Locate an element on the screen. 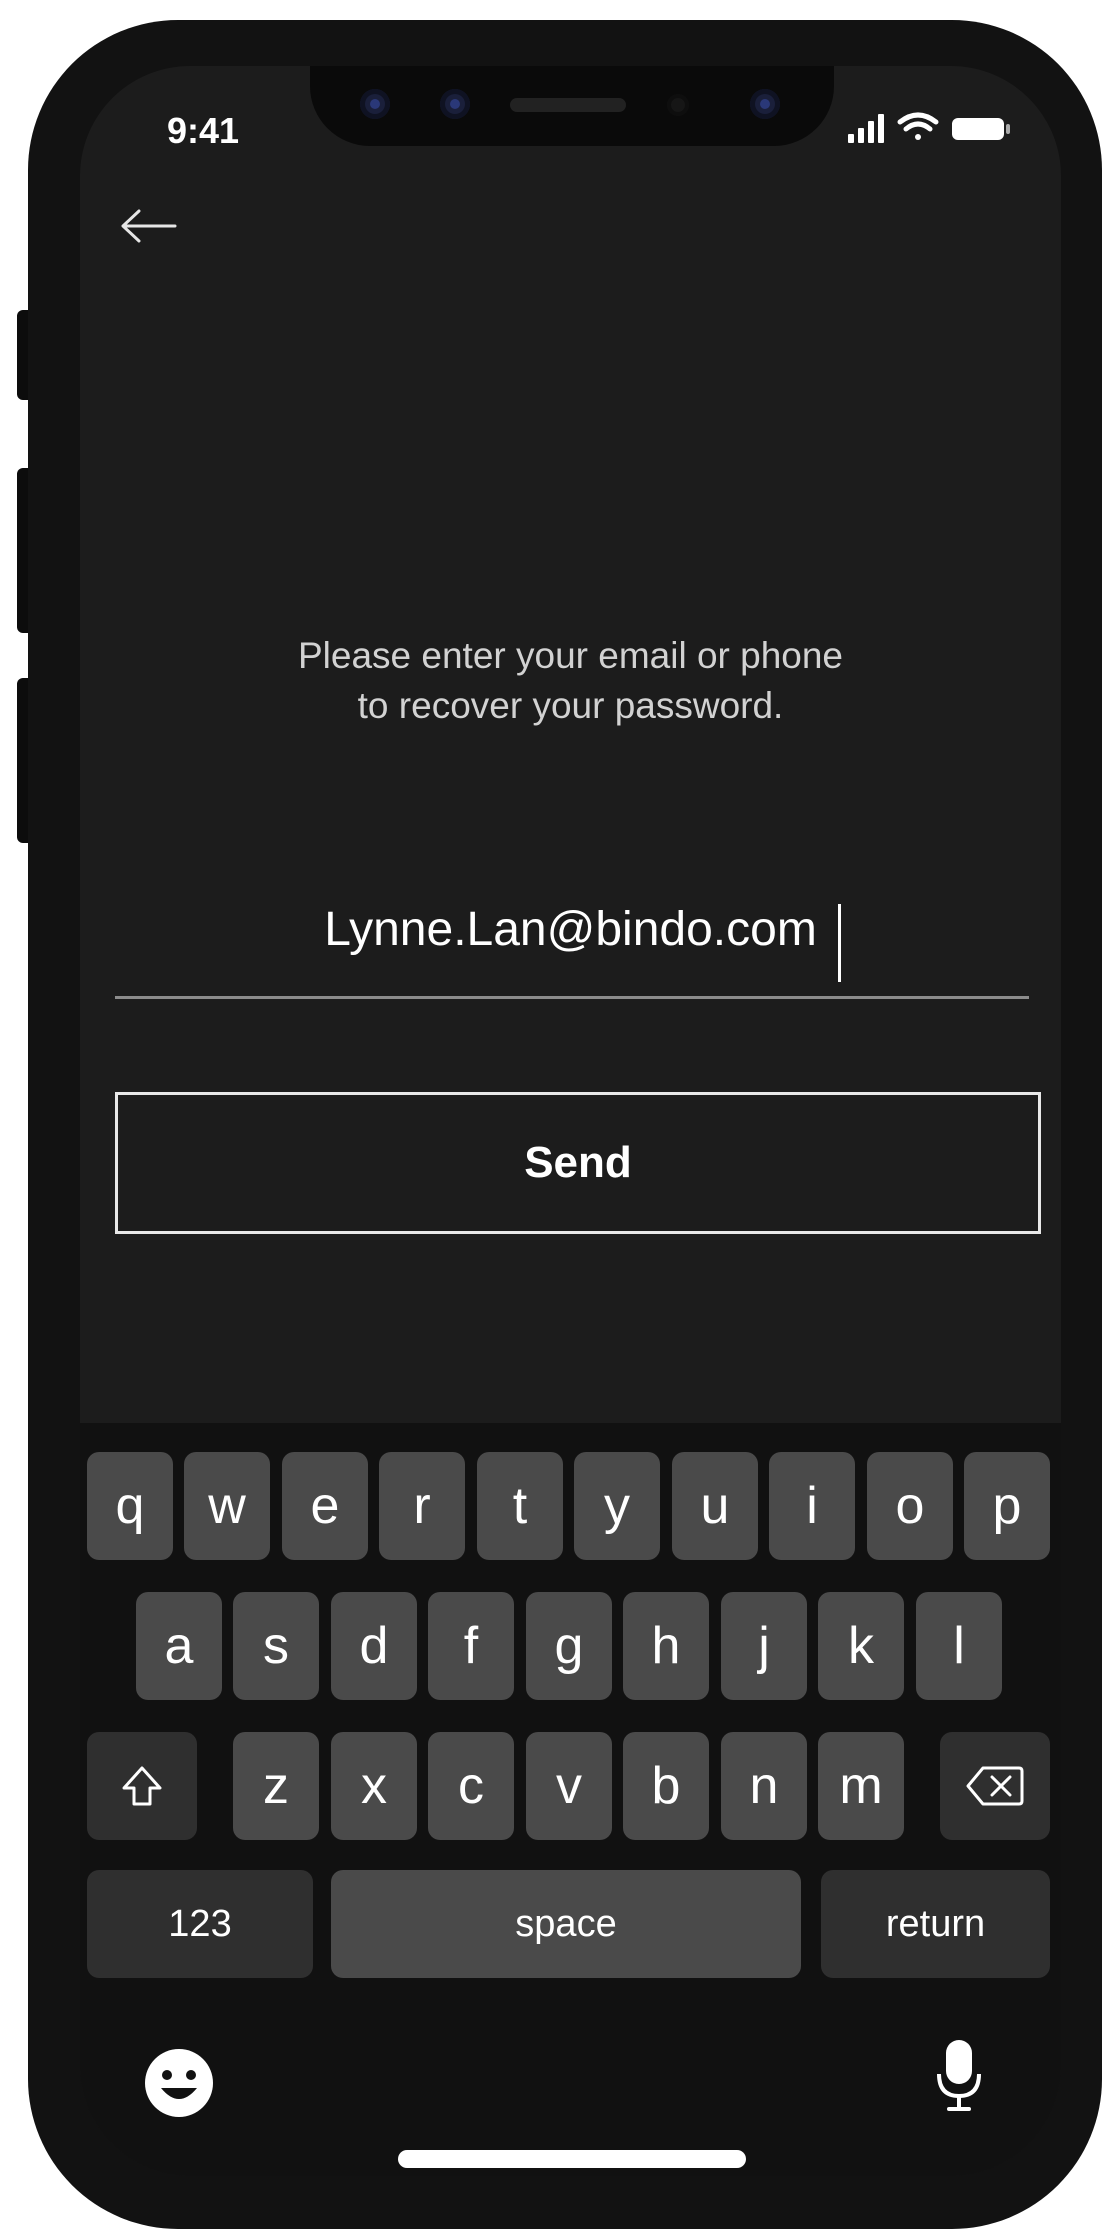 Image resolution: width=1102 pixels, height=2229 pixels. space-key: space is located at coordinates (566, 1924).